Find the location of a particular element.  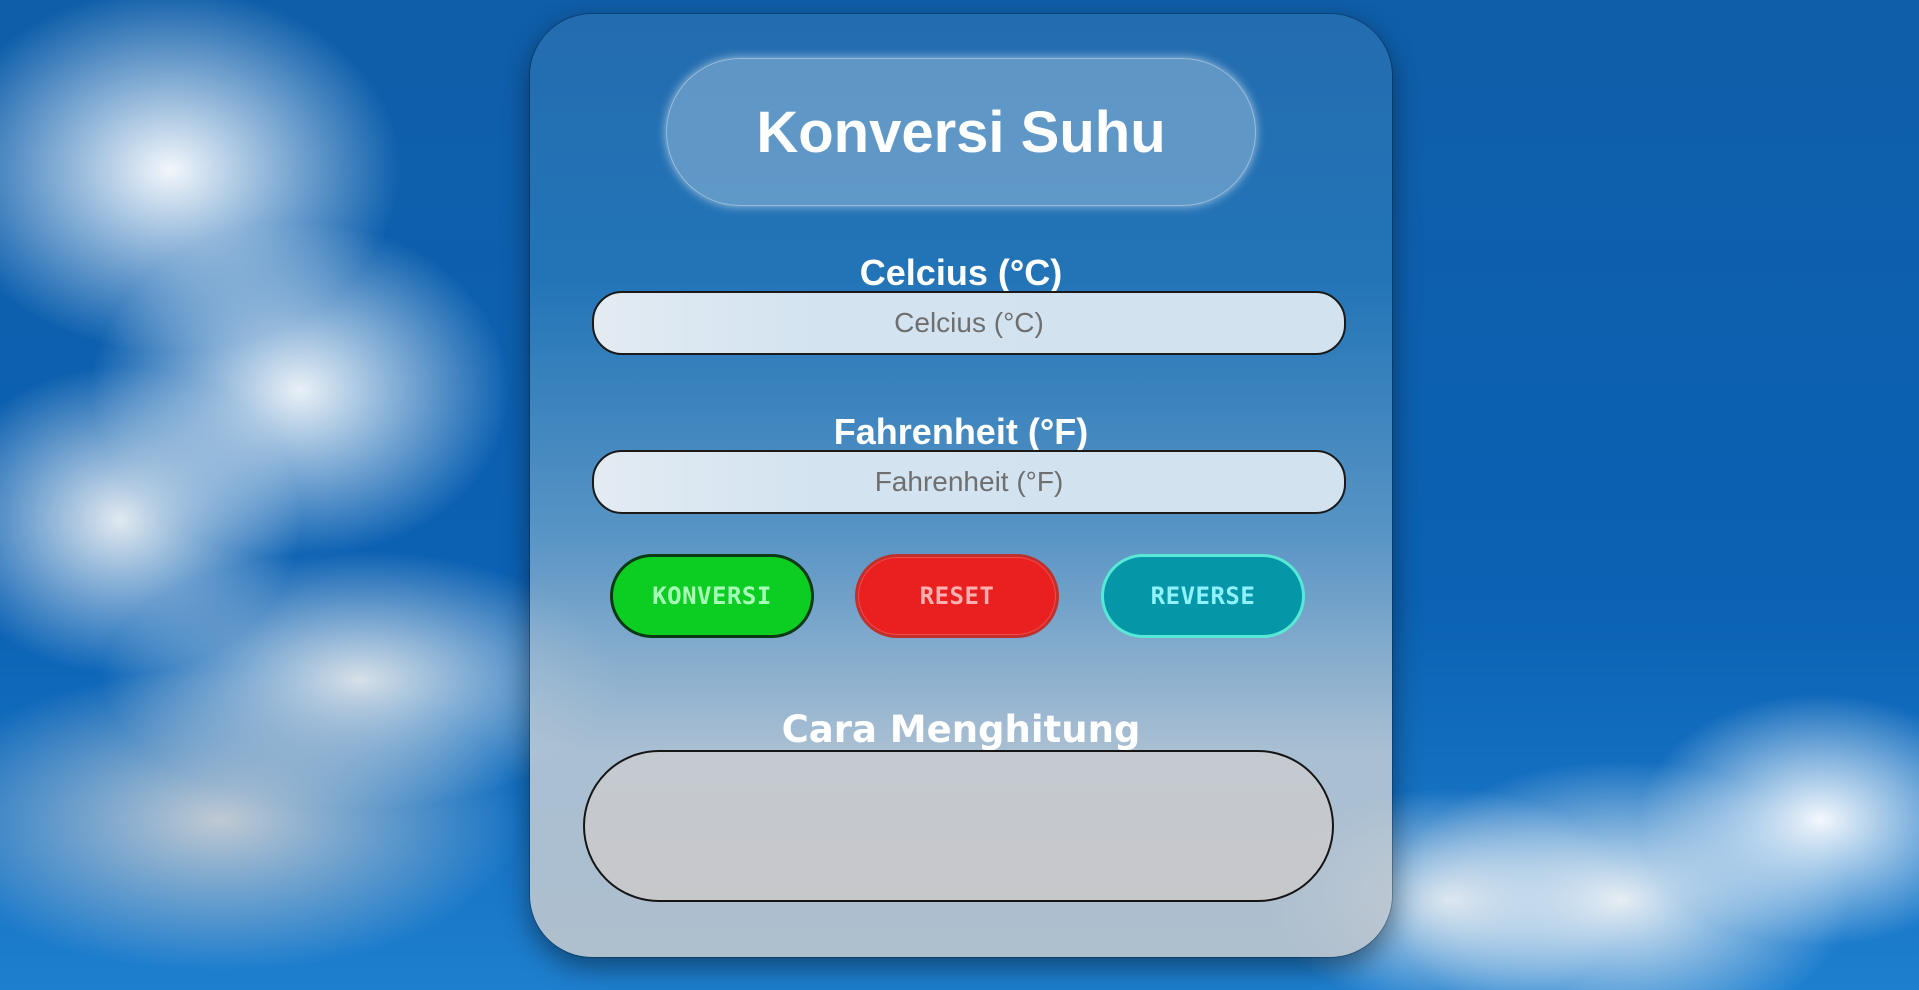

reverse-button: REVERSE is located at coordinates (1203, 596).